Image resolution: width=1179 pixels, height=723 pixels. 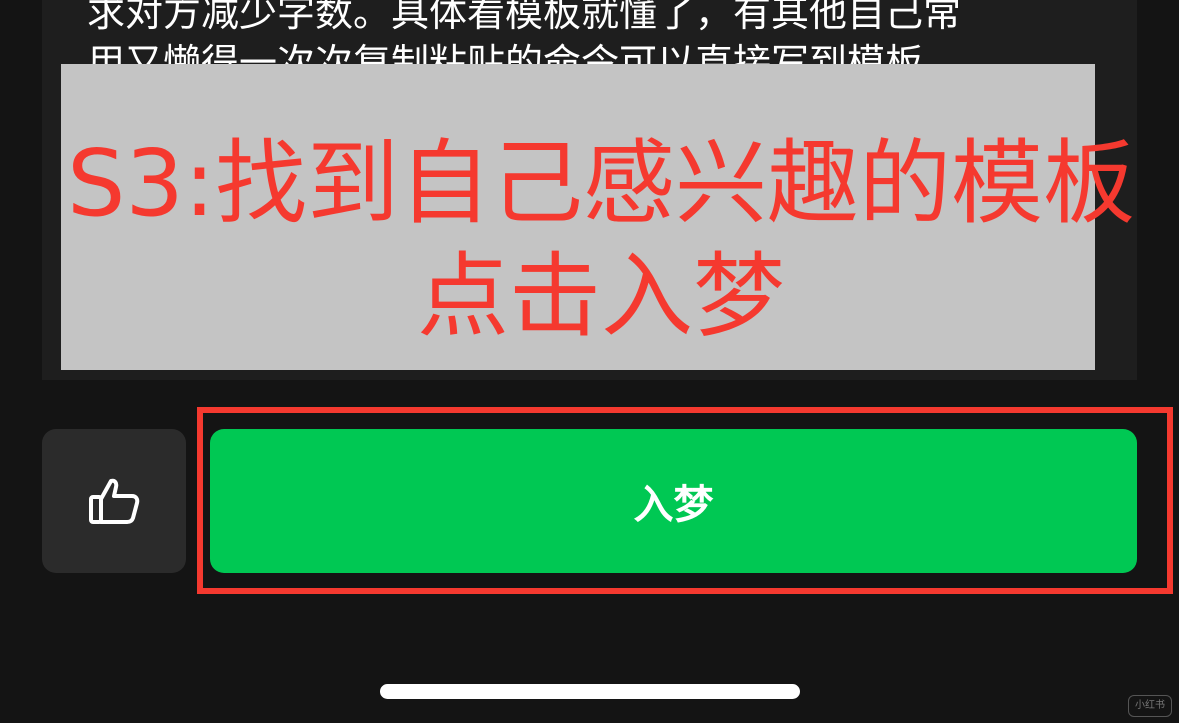 I want to click on thumbs-up-icon, so click(x=114, y=501).